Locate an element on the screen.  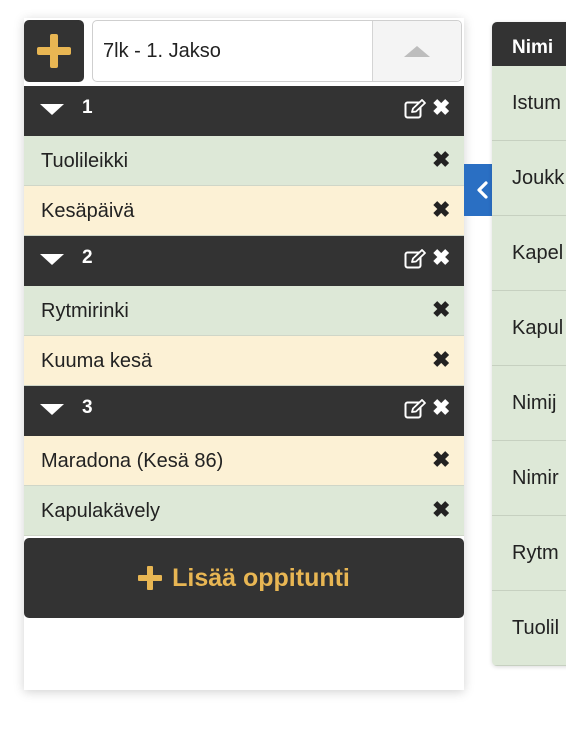
lesson-item: Maradona (Kesä 86) ✖ is located at coordinates (244, 461).